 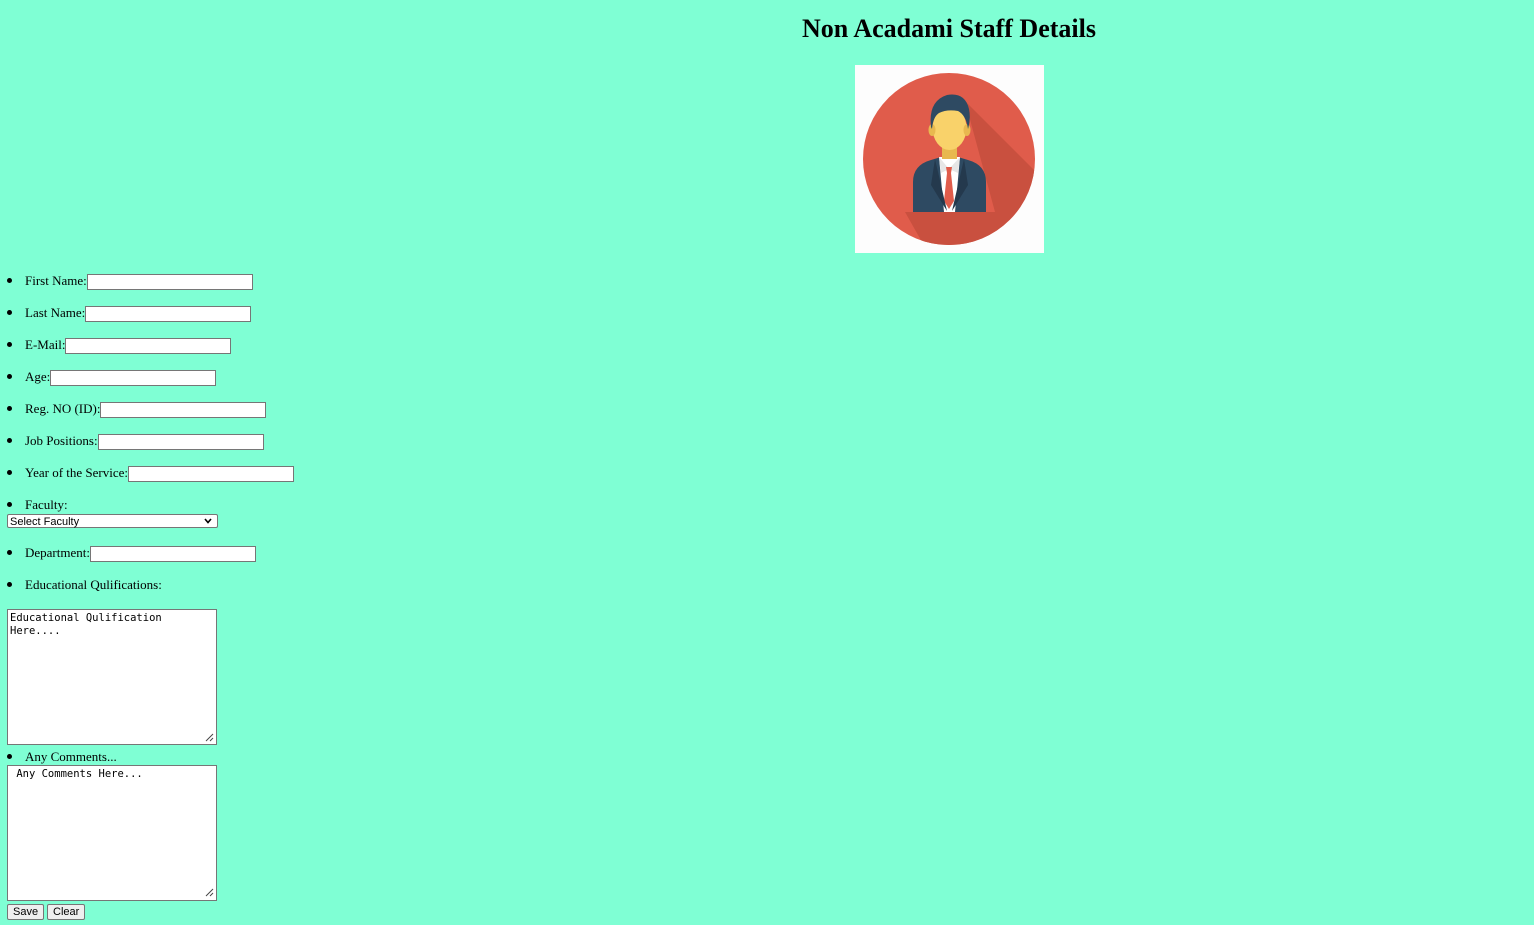 What do you see at coordinates (61, 440) in the screenshot?
I see `job-positions-label: Job Positions:` at bounding box center [61, 440].